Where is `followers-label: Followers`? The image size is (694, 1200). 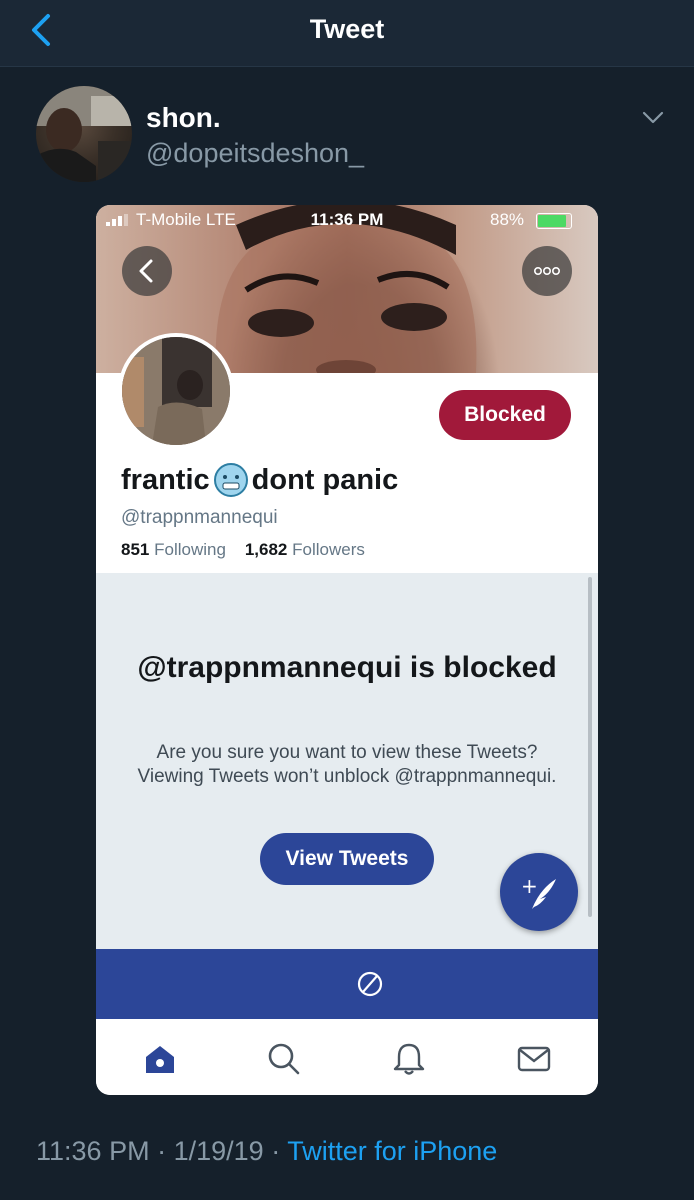 followers-label: Followers is located at coordinates (328, 549).